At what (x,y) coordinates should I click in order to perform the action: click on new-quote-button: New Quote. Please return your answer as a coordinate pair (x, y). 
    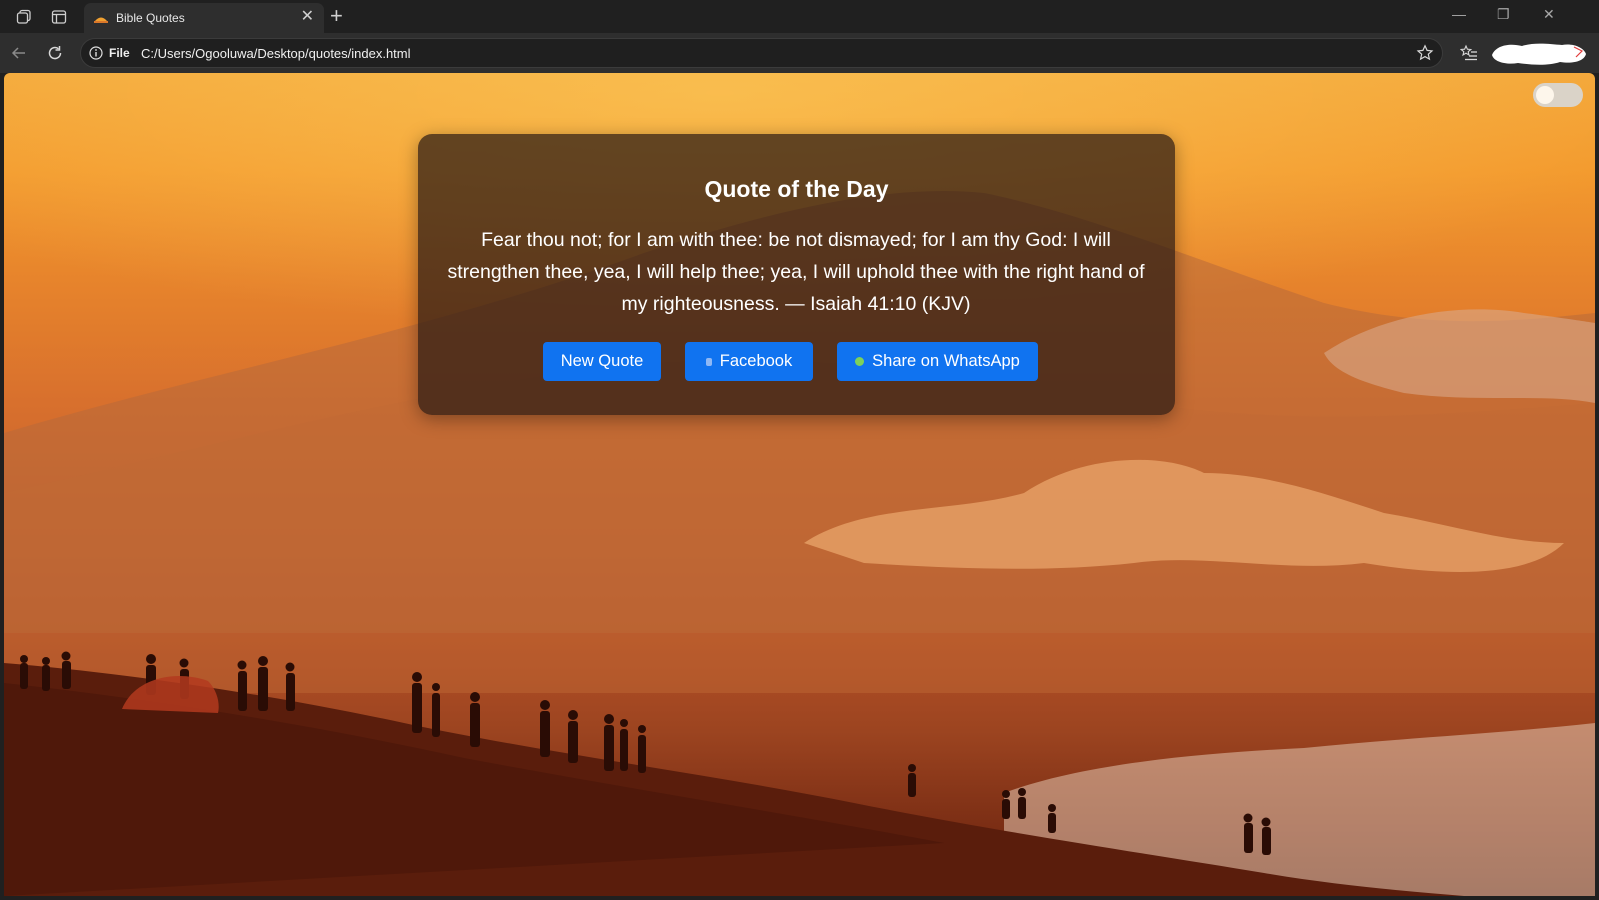
    Looking at the image, I should click on (602, 361).